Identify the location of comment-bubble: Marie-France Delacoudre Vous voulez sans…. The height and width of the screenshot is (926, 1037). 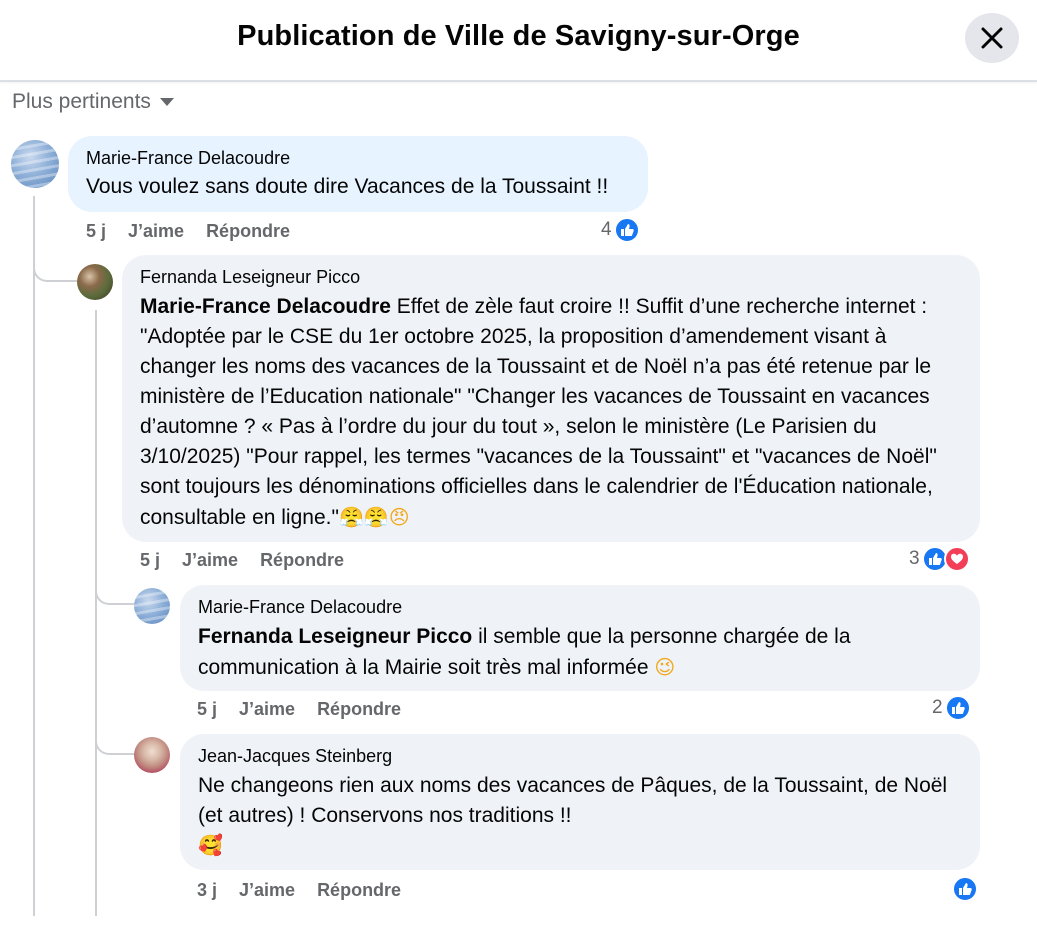
(358, 174).